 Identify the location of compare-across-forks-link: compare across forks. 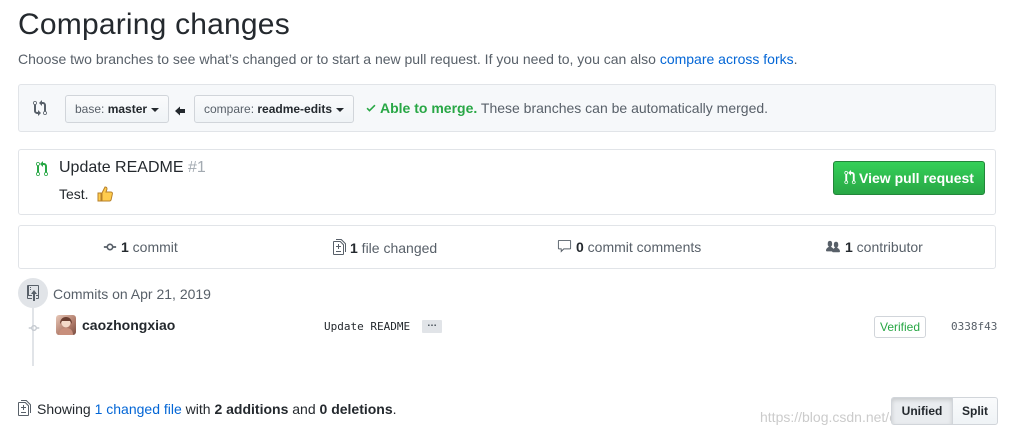
(727, 59).